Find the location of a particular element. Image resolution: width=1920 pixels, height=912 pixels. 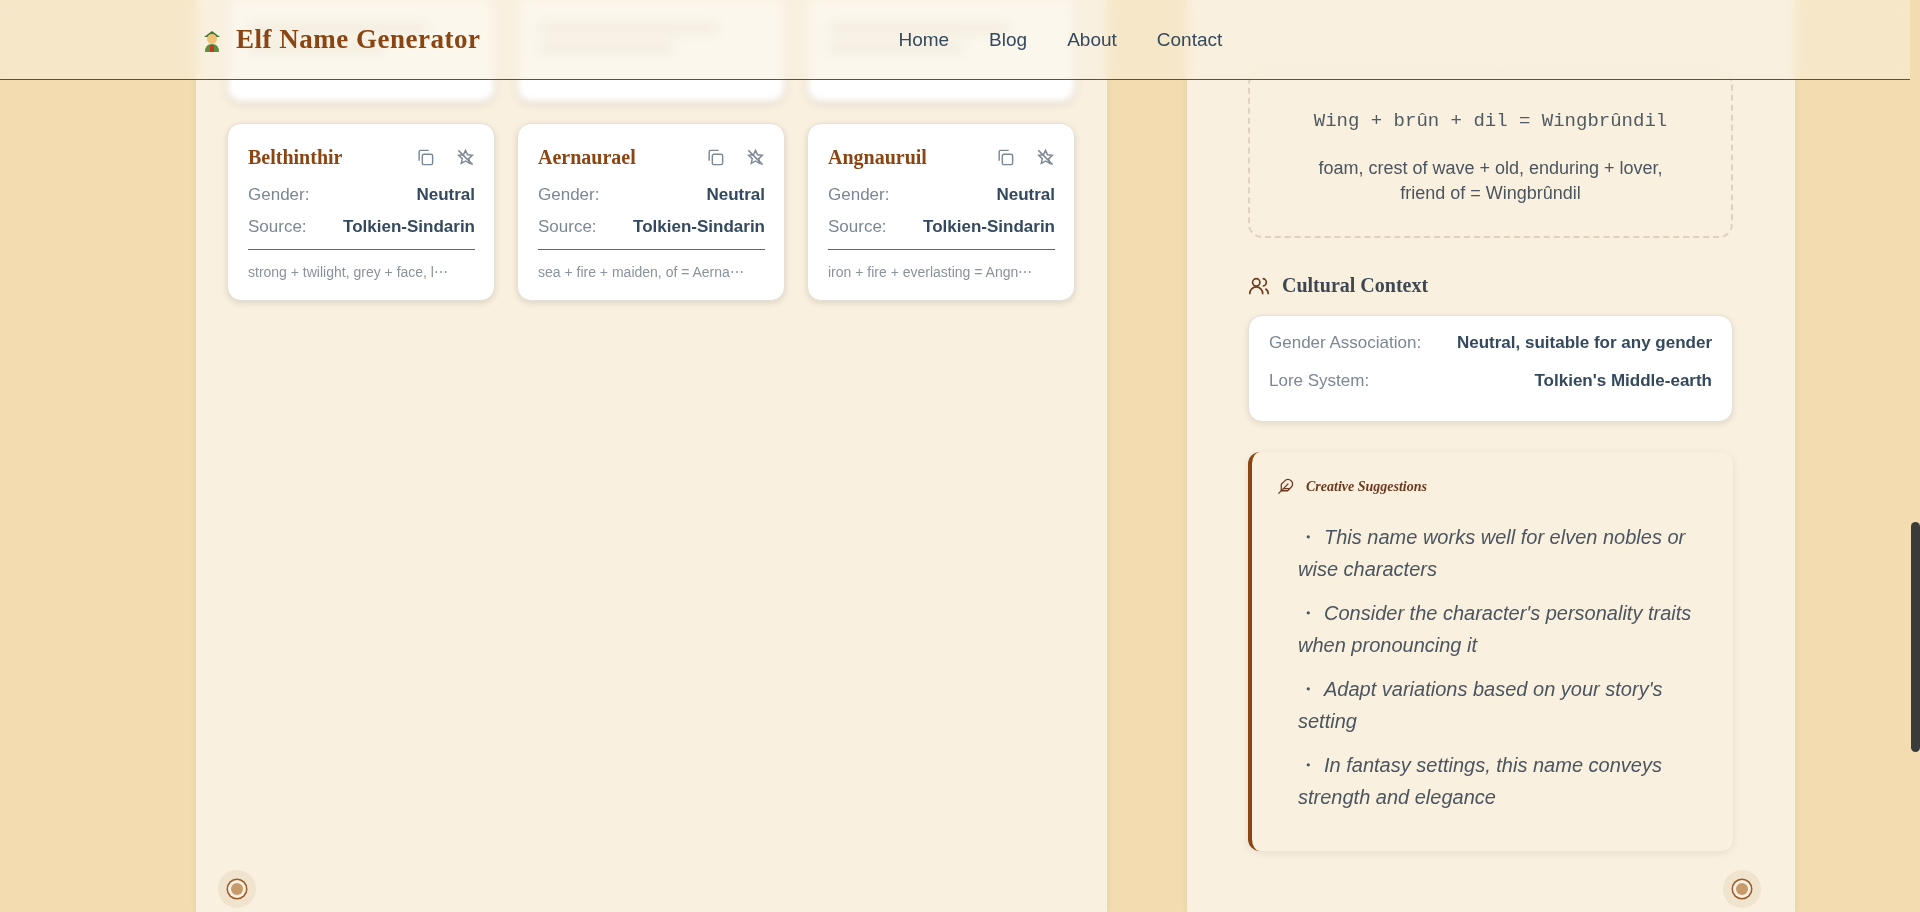

elf-name: Angnauruil is located at coordinates (877, 157).